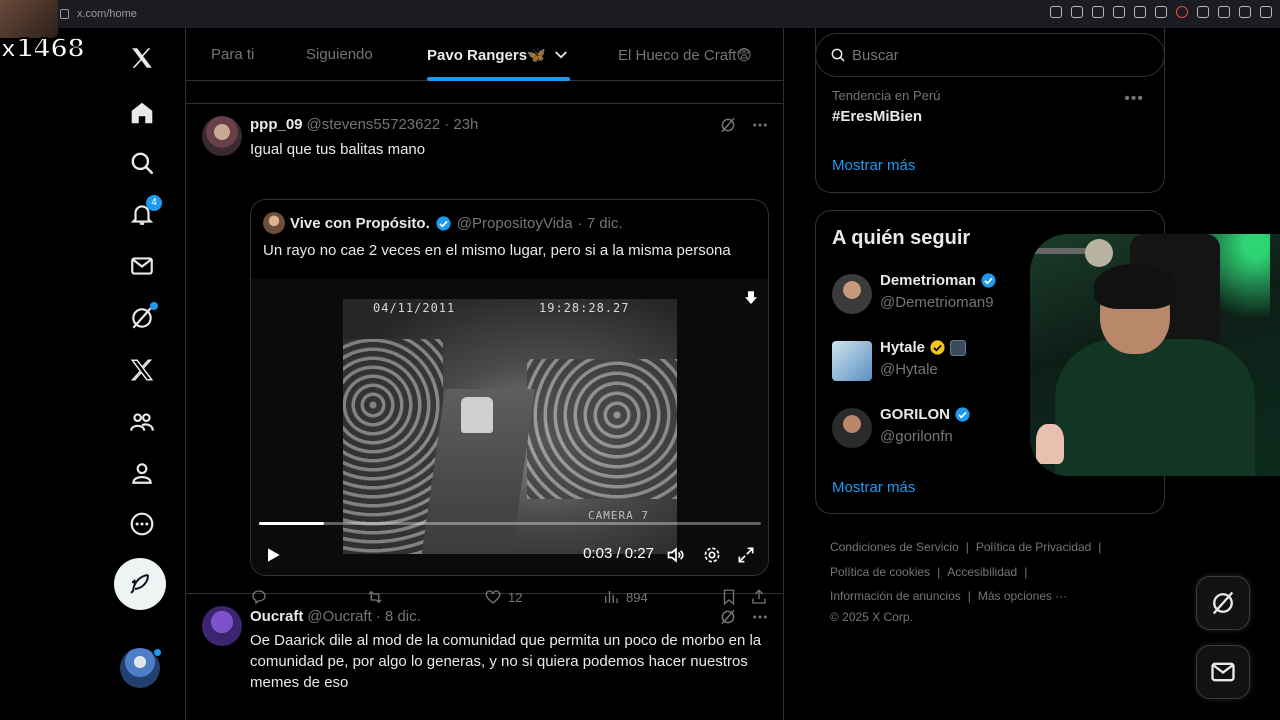 The width and height of the screenshot is (1280, 720). Describe the element at coordinates (1056, 12) in the screenshot. I see `zoom-icon` at that location.